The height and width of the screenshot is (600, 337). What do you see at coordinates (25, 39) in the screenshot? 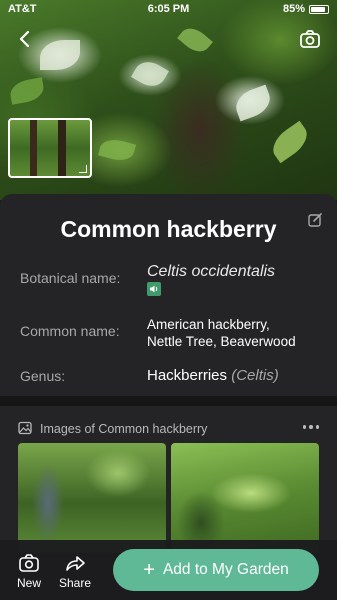
I see `back-chevron-icon` at bounding box center [25, 39].